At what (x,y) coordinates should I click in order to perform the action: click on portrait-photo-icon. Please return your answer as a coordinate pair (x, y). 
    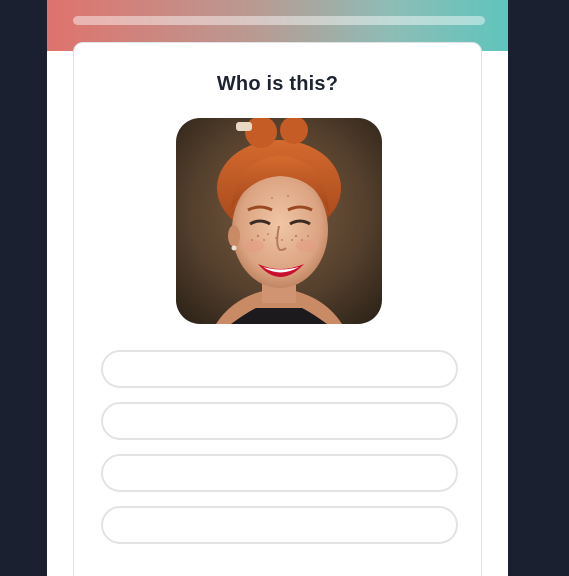
    Looking at the image, I should click on (279, 221).